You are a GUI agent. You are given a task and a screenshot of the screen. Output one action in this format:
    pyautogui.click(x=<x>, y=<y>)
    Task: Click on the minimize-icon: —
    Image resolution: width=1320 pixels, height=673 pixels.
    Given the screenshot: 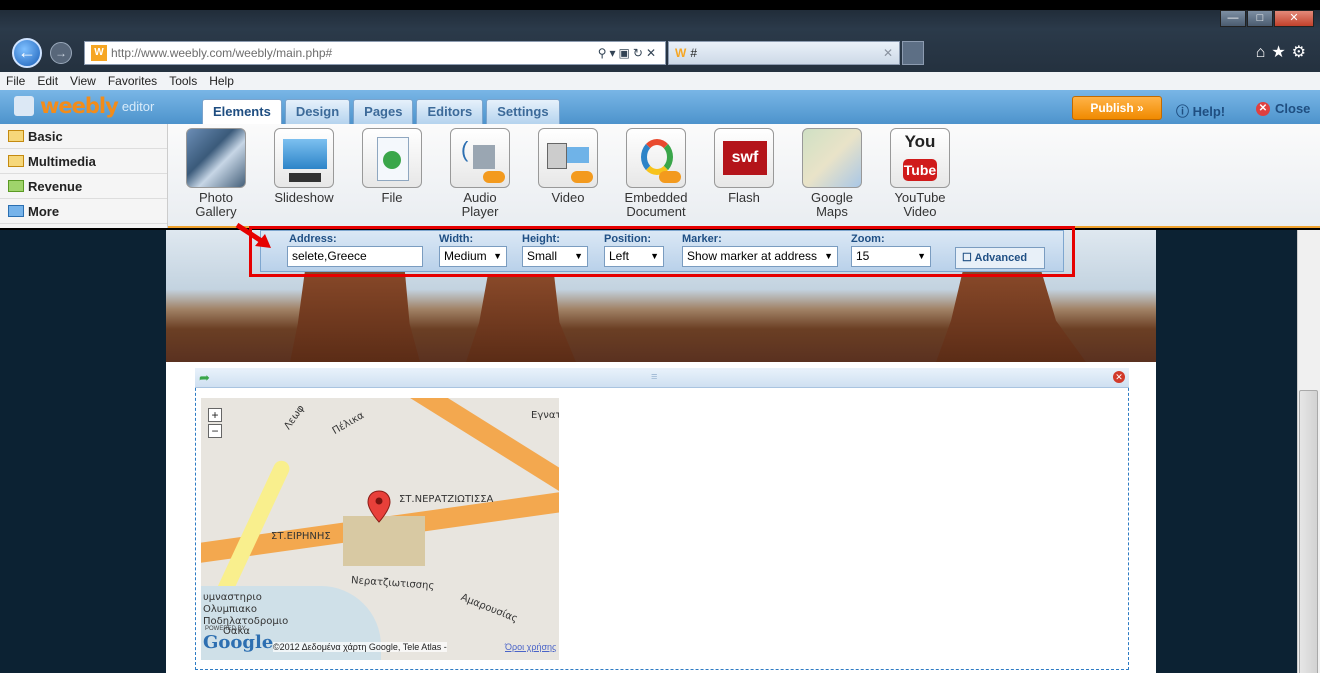 What is the action you would take?
    pyautogui.click(x=1233, y=18)
    